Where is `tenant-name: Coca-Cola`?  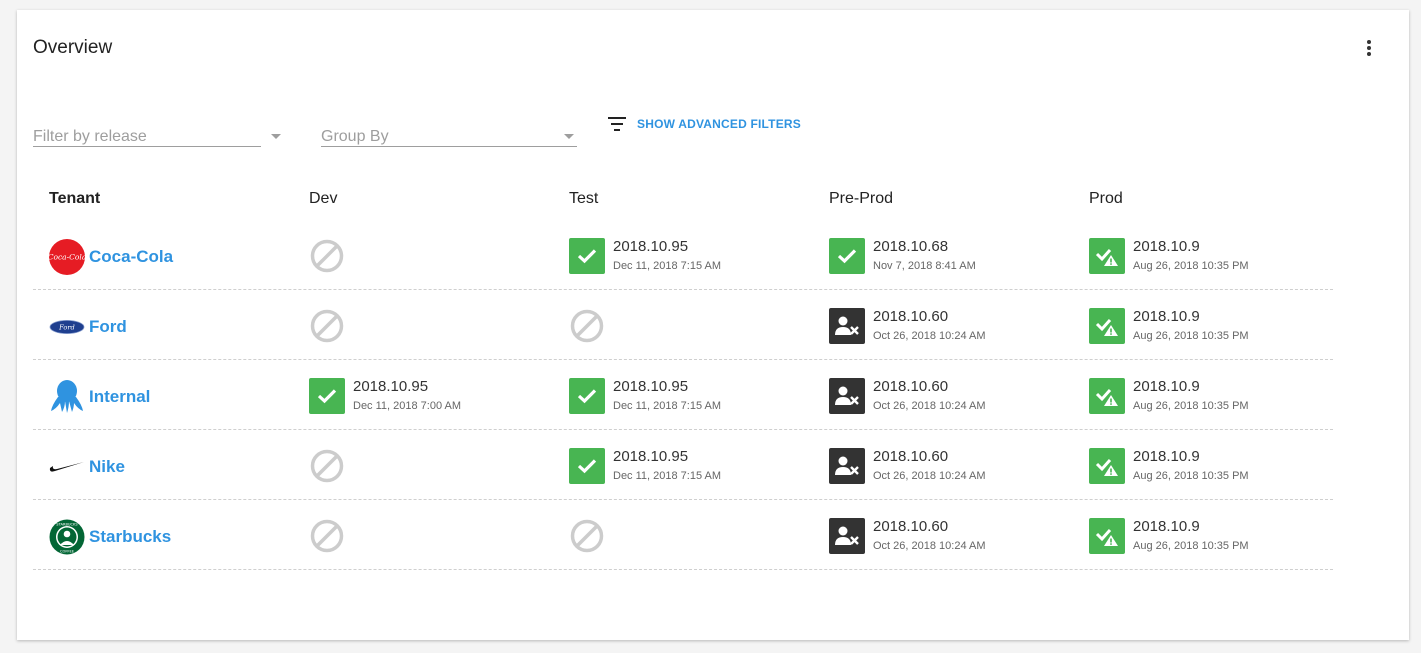
tenant-name: Coca-Cola is located at coordinates (131, 256).